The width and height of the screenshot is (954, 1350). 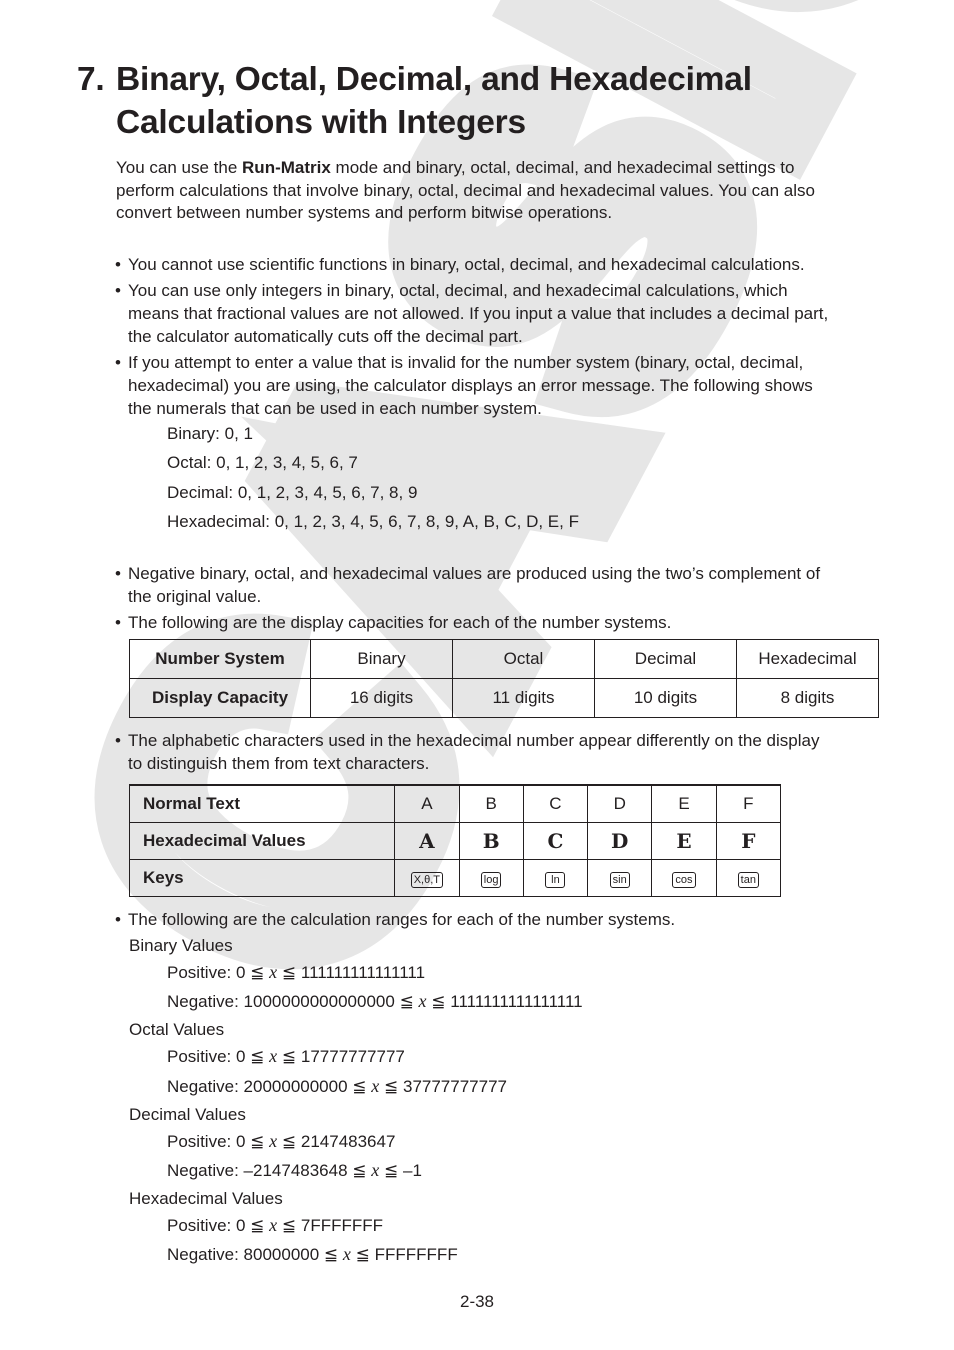 I want to click on table-cell: log, so click(x=491, y=878).